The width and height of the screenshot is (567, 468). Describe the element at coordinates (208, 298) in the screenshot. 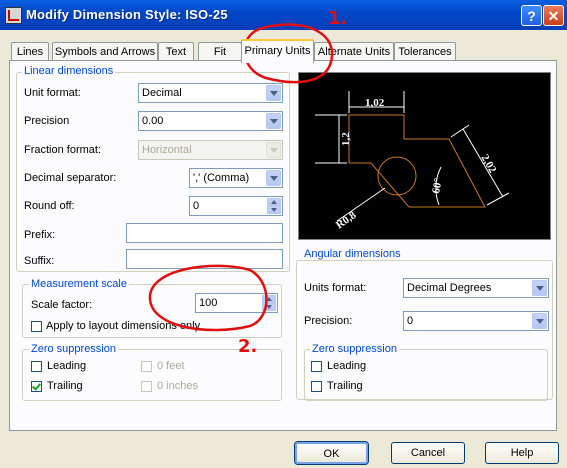

I see `annotation-circle-scale-factor` at that location.